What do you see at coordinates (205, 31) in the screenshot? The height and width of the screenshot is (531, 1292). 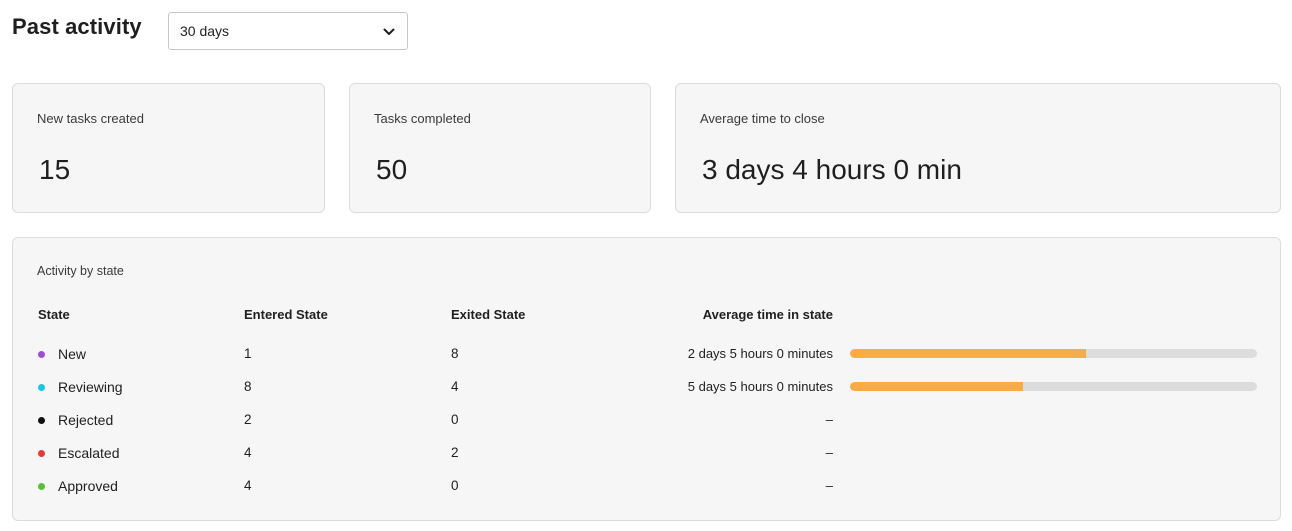 I see `date-range-value: 30 days` at bounding box center [205, 31].